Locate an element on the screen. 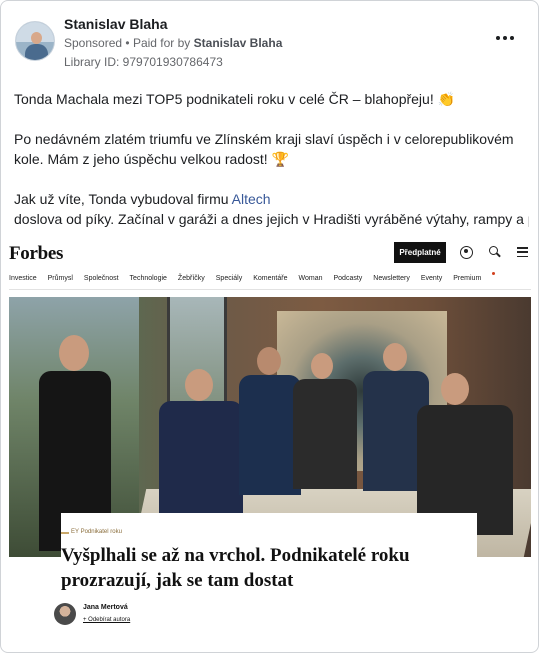 This screenshot has height=653, width=539. nav-item-newslettery: Newslettery is located at coordinates (391, 282).